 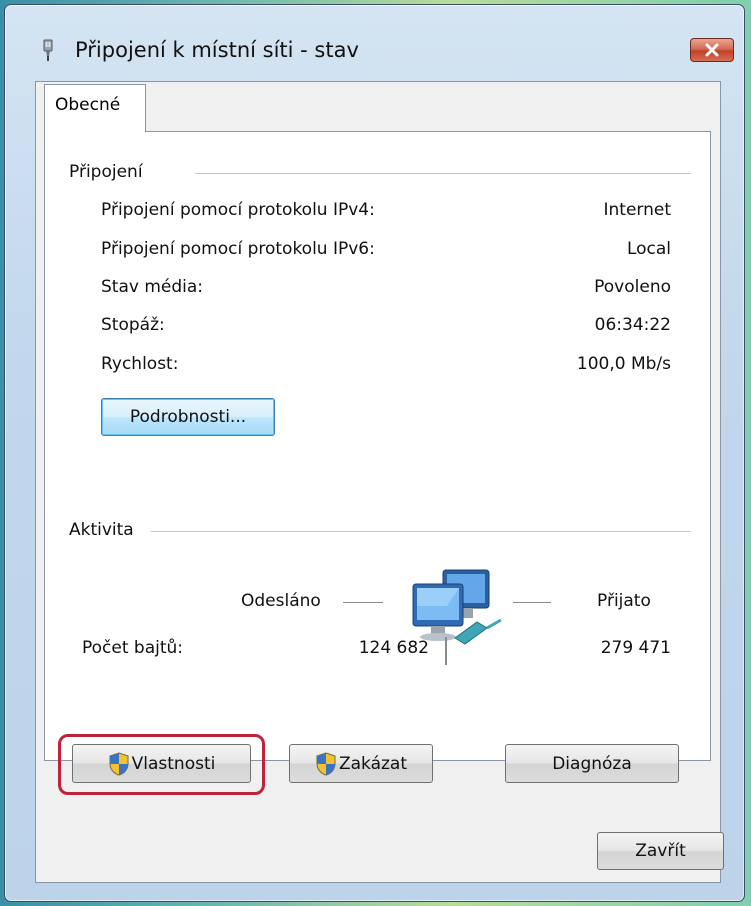 I want to click on close-window-button, so click(x=712, y=50).